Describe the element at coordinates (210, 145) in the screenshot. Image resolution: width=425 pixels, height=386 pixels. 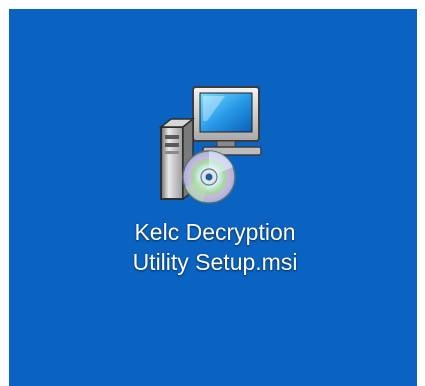
I see `msi-installer-icon` at that location.